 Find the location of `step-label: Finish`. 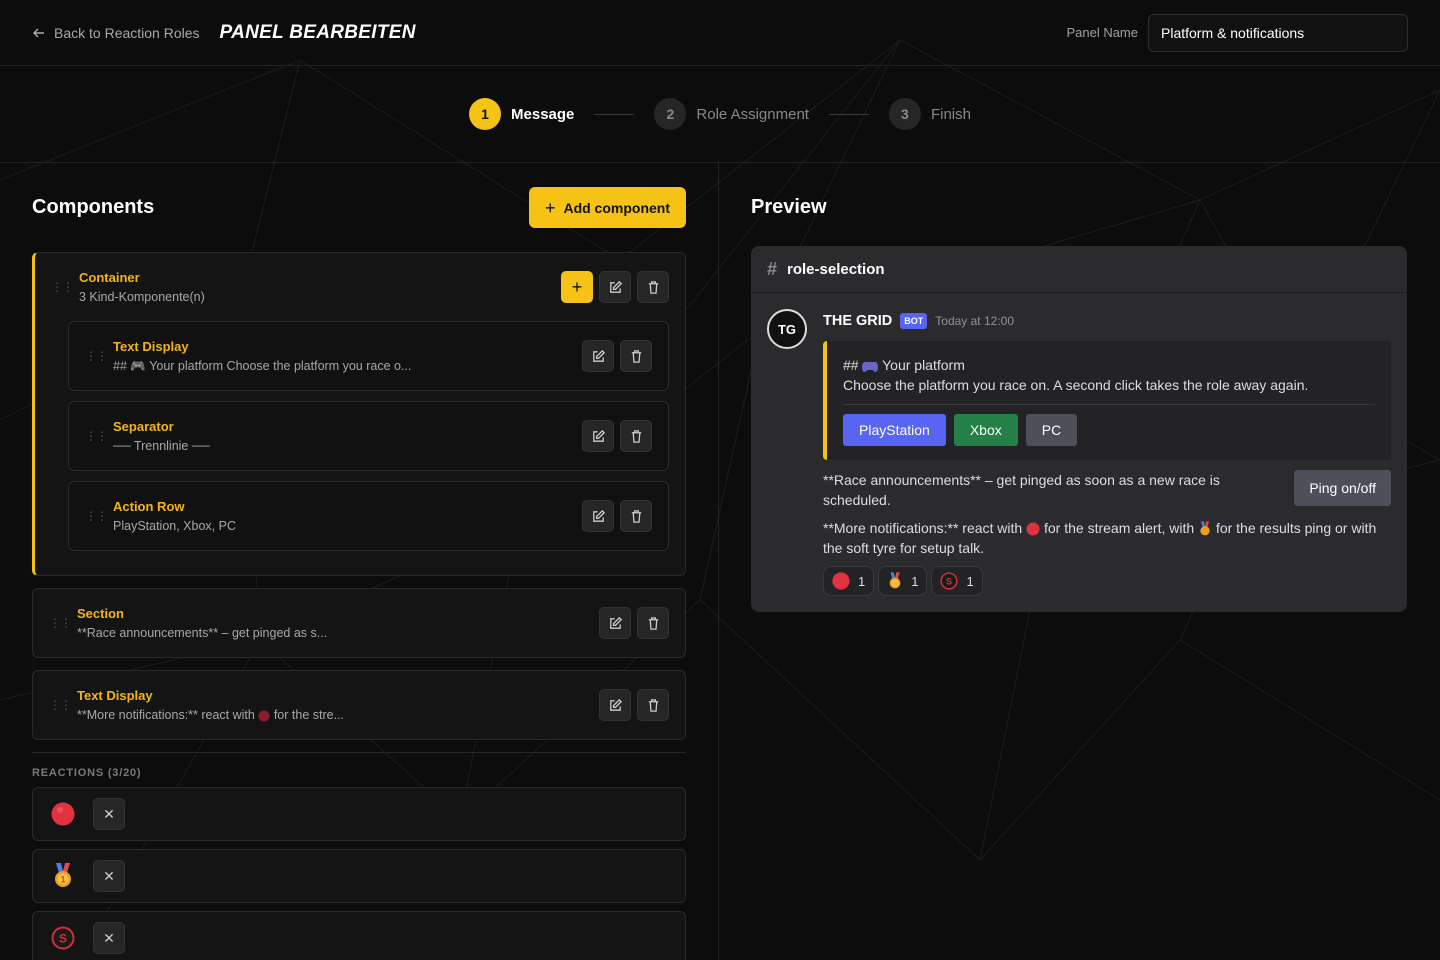

step-label: Finish is located at coordinates (950, 114).